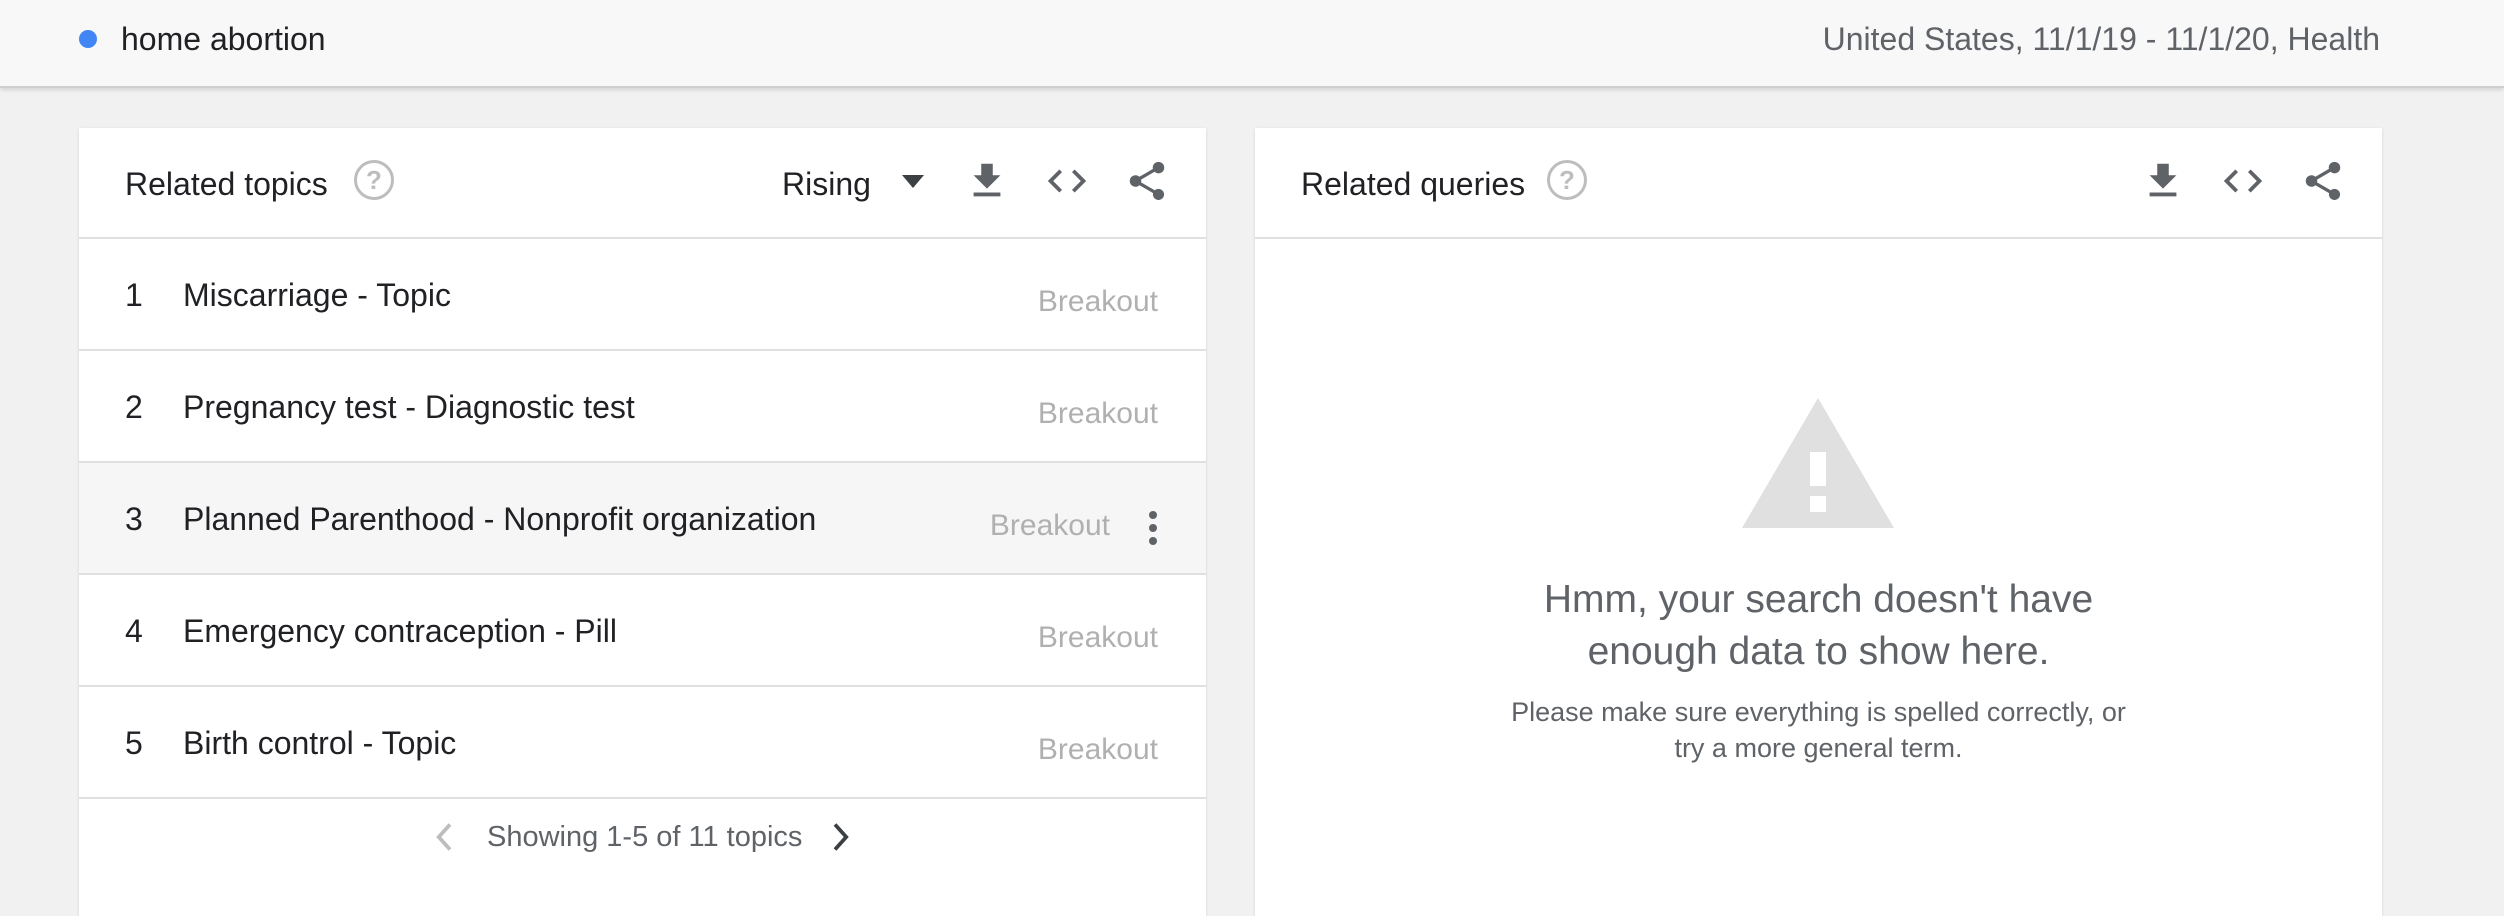 This screenshot has width=2504, height=916. I want to click on empty-state-title-line: Hmm, your search doesn't have, so click(1818, 599).